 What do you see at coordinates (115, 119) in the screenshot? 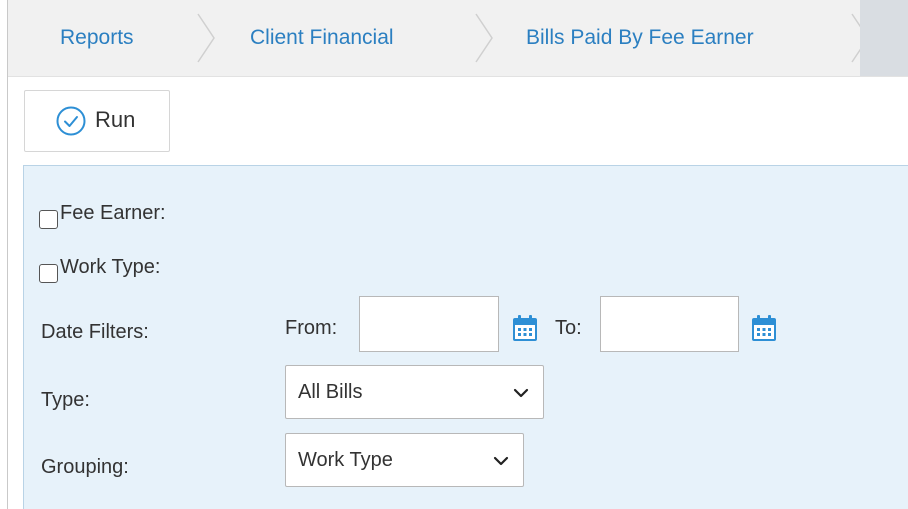
I see `run-button-label: Run` at bounding box center [115, 119].